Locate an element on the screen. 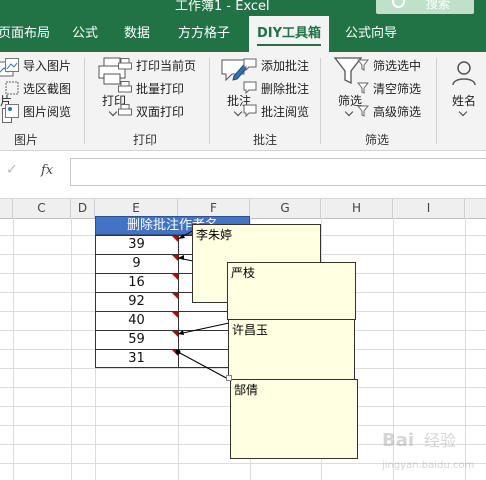 This screenshot has height=480, width=486. baidu-watermark-logo: Bai 经验 jingyan.baidu.com is located at coordinates (432, 450).